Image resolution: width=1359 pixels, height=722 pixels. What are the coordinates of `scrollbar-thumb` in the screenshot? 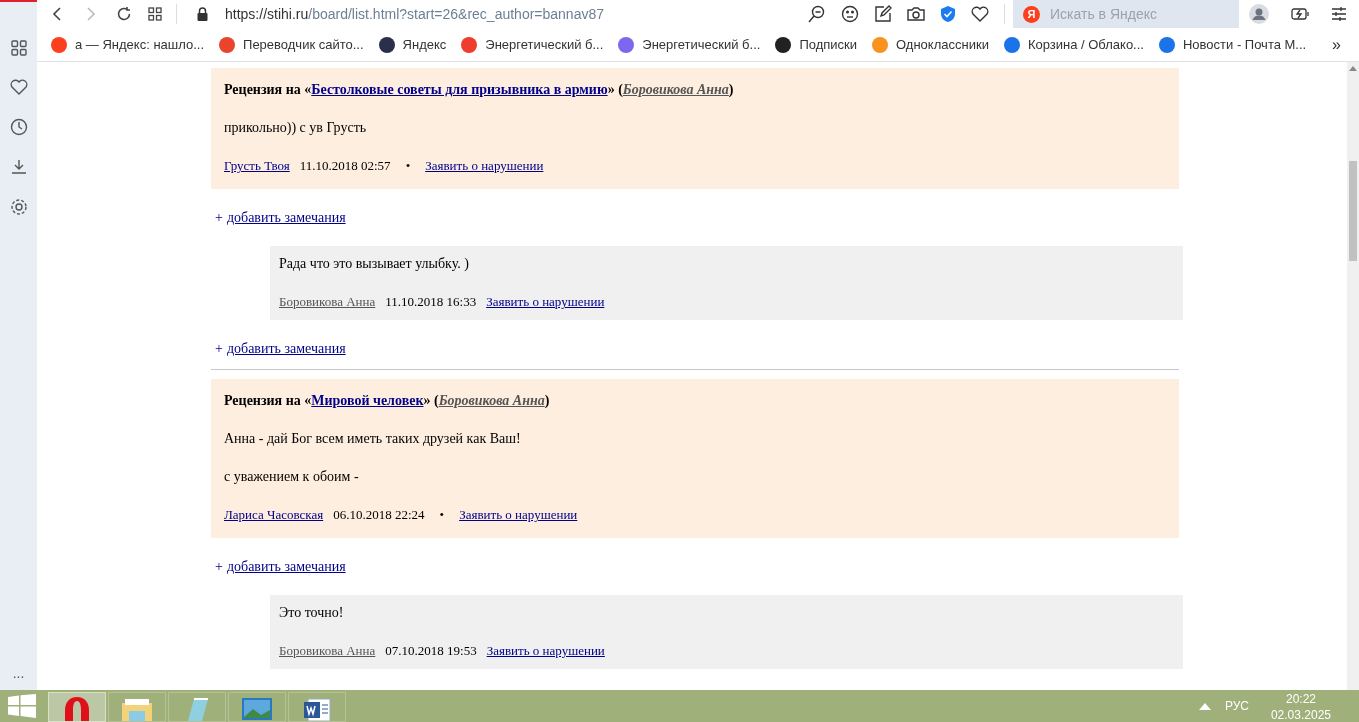 It's located at (1353, 211).